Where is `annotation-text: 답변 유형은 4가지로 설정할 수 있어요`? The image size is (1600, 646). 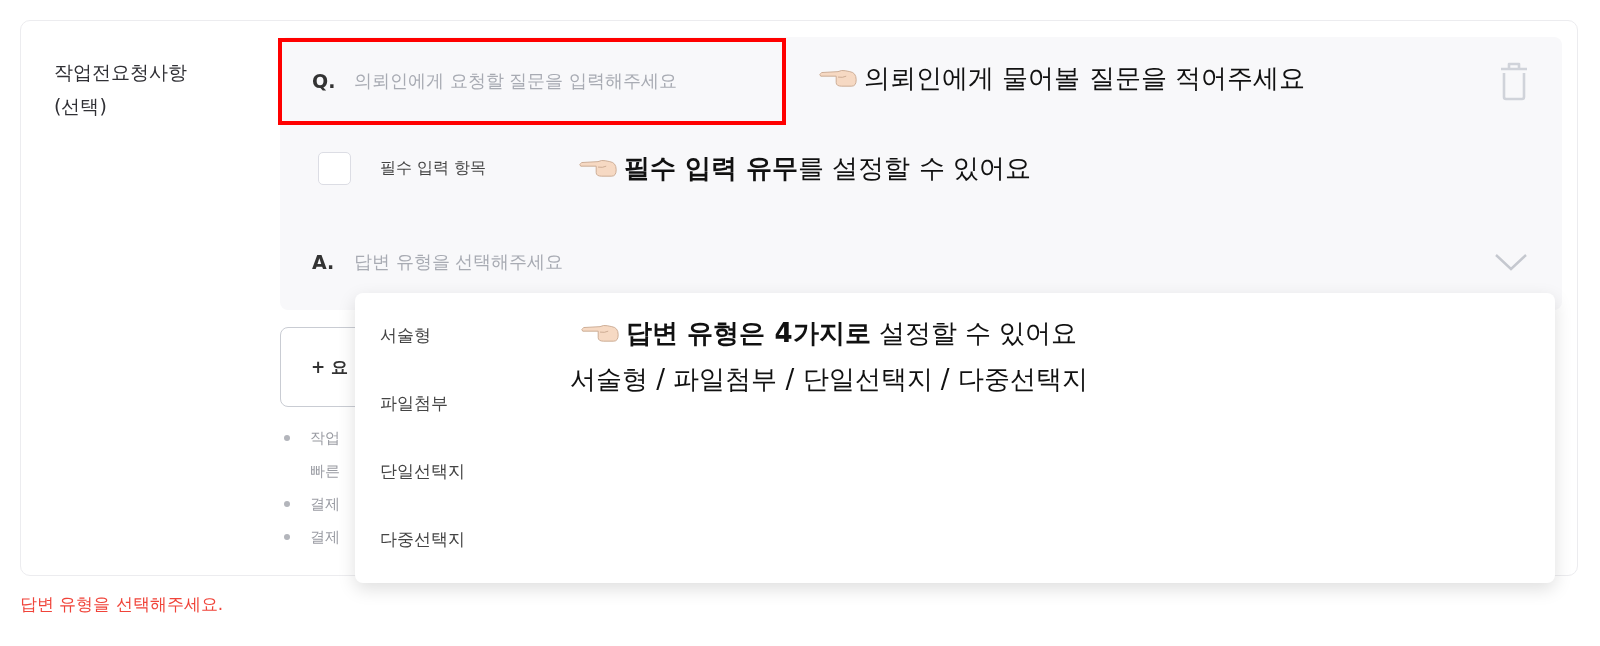
annotation-text: 답변 유형은 4가지로 설정할 수 있어요 is located at coordinates (852, 333).